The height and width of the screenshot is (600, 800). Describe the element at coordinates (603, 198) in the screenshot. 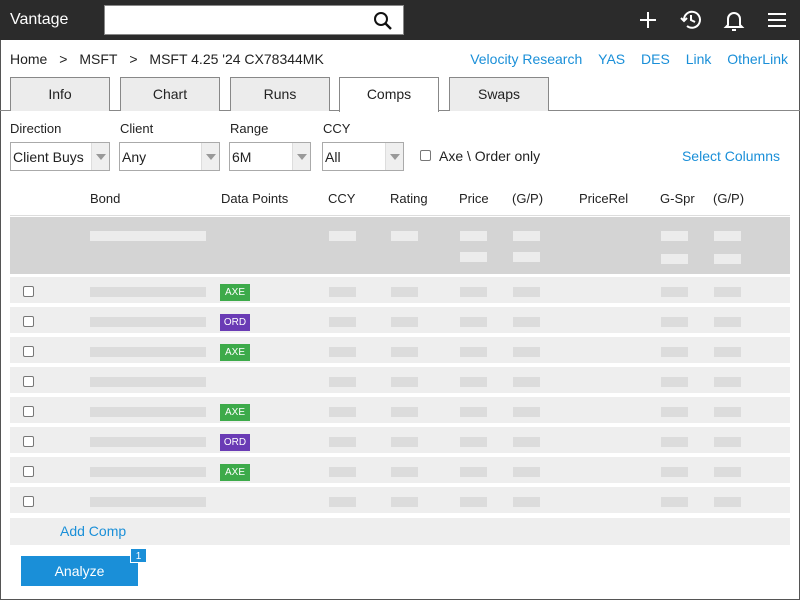

I see `col-pricerel: PriceRel` at that location.